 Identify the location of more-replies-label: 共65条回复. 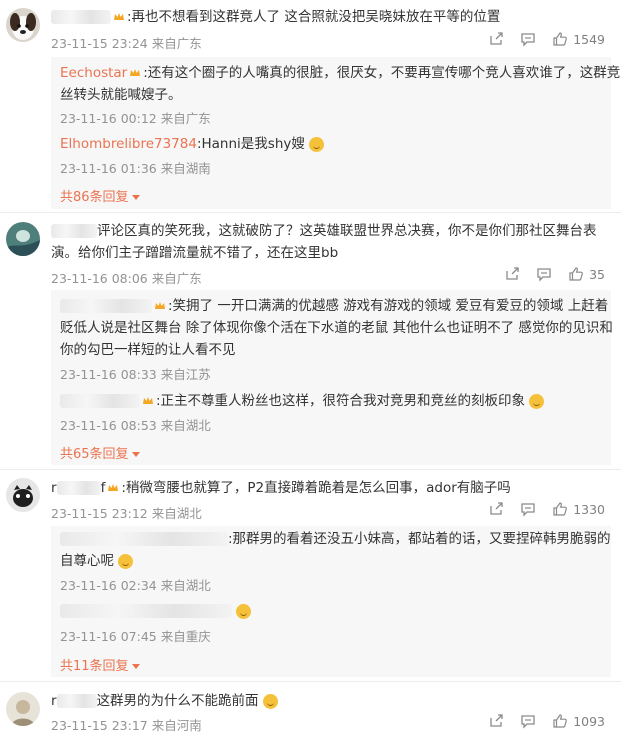
(94, 454).